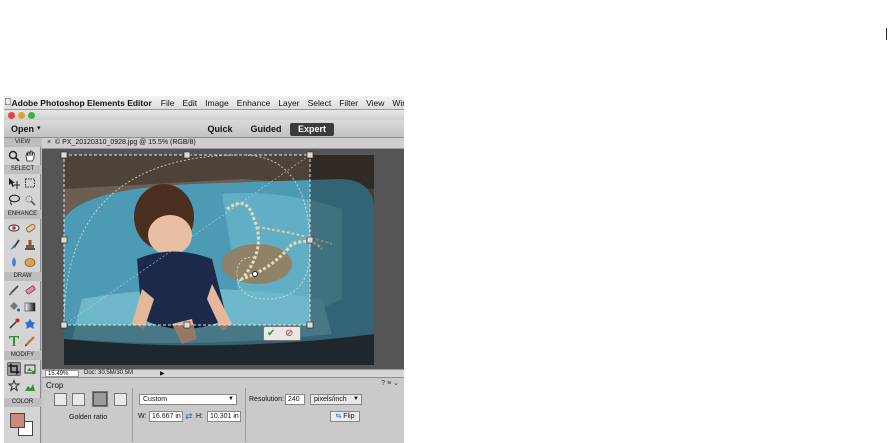 The height and width of the screenshot is (443, 892). What do you see at coordinates (17, 420) in the screenshot?
I see `foreground-color-swatch` at bounding box center [17, 420].